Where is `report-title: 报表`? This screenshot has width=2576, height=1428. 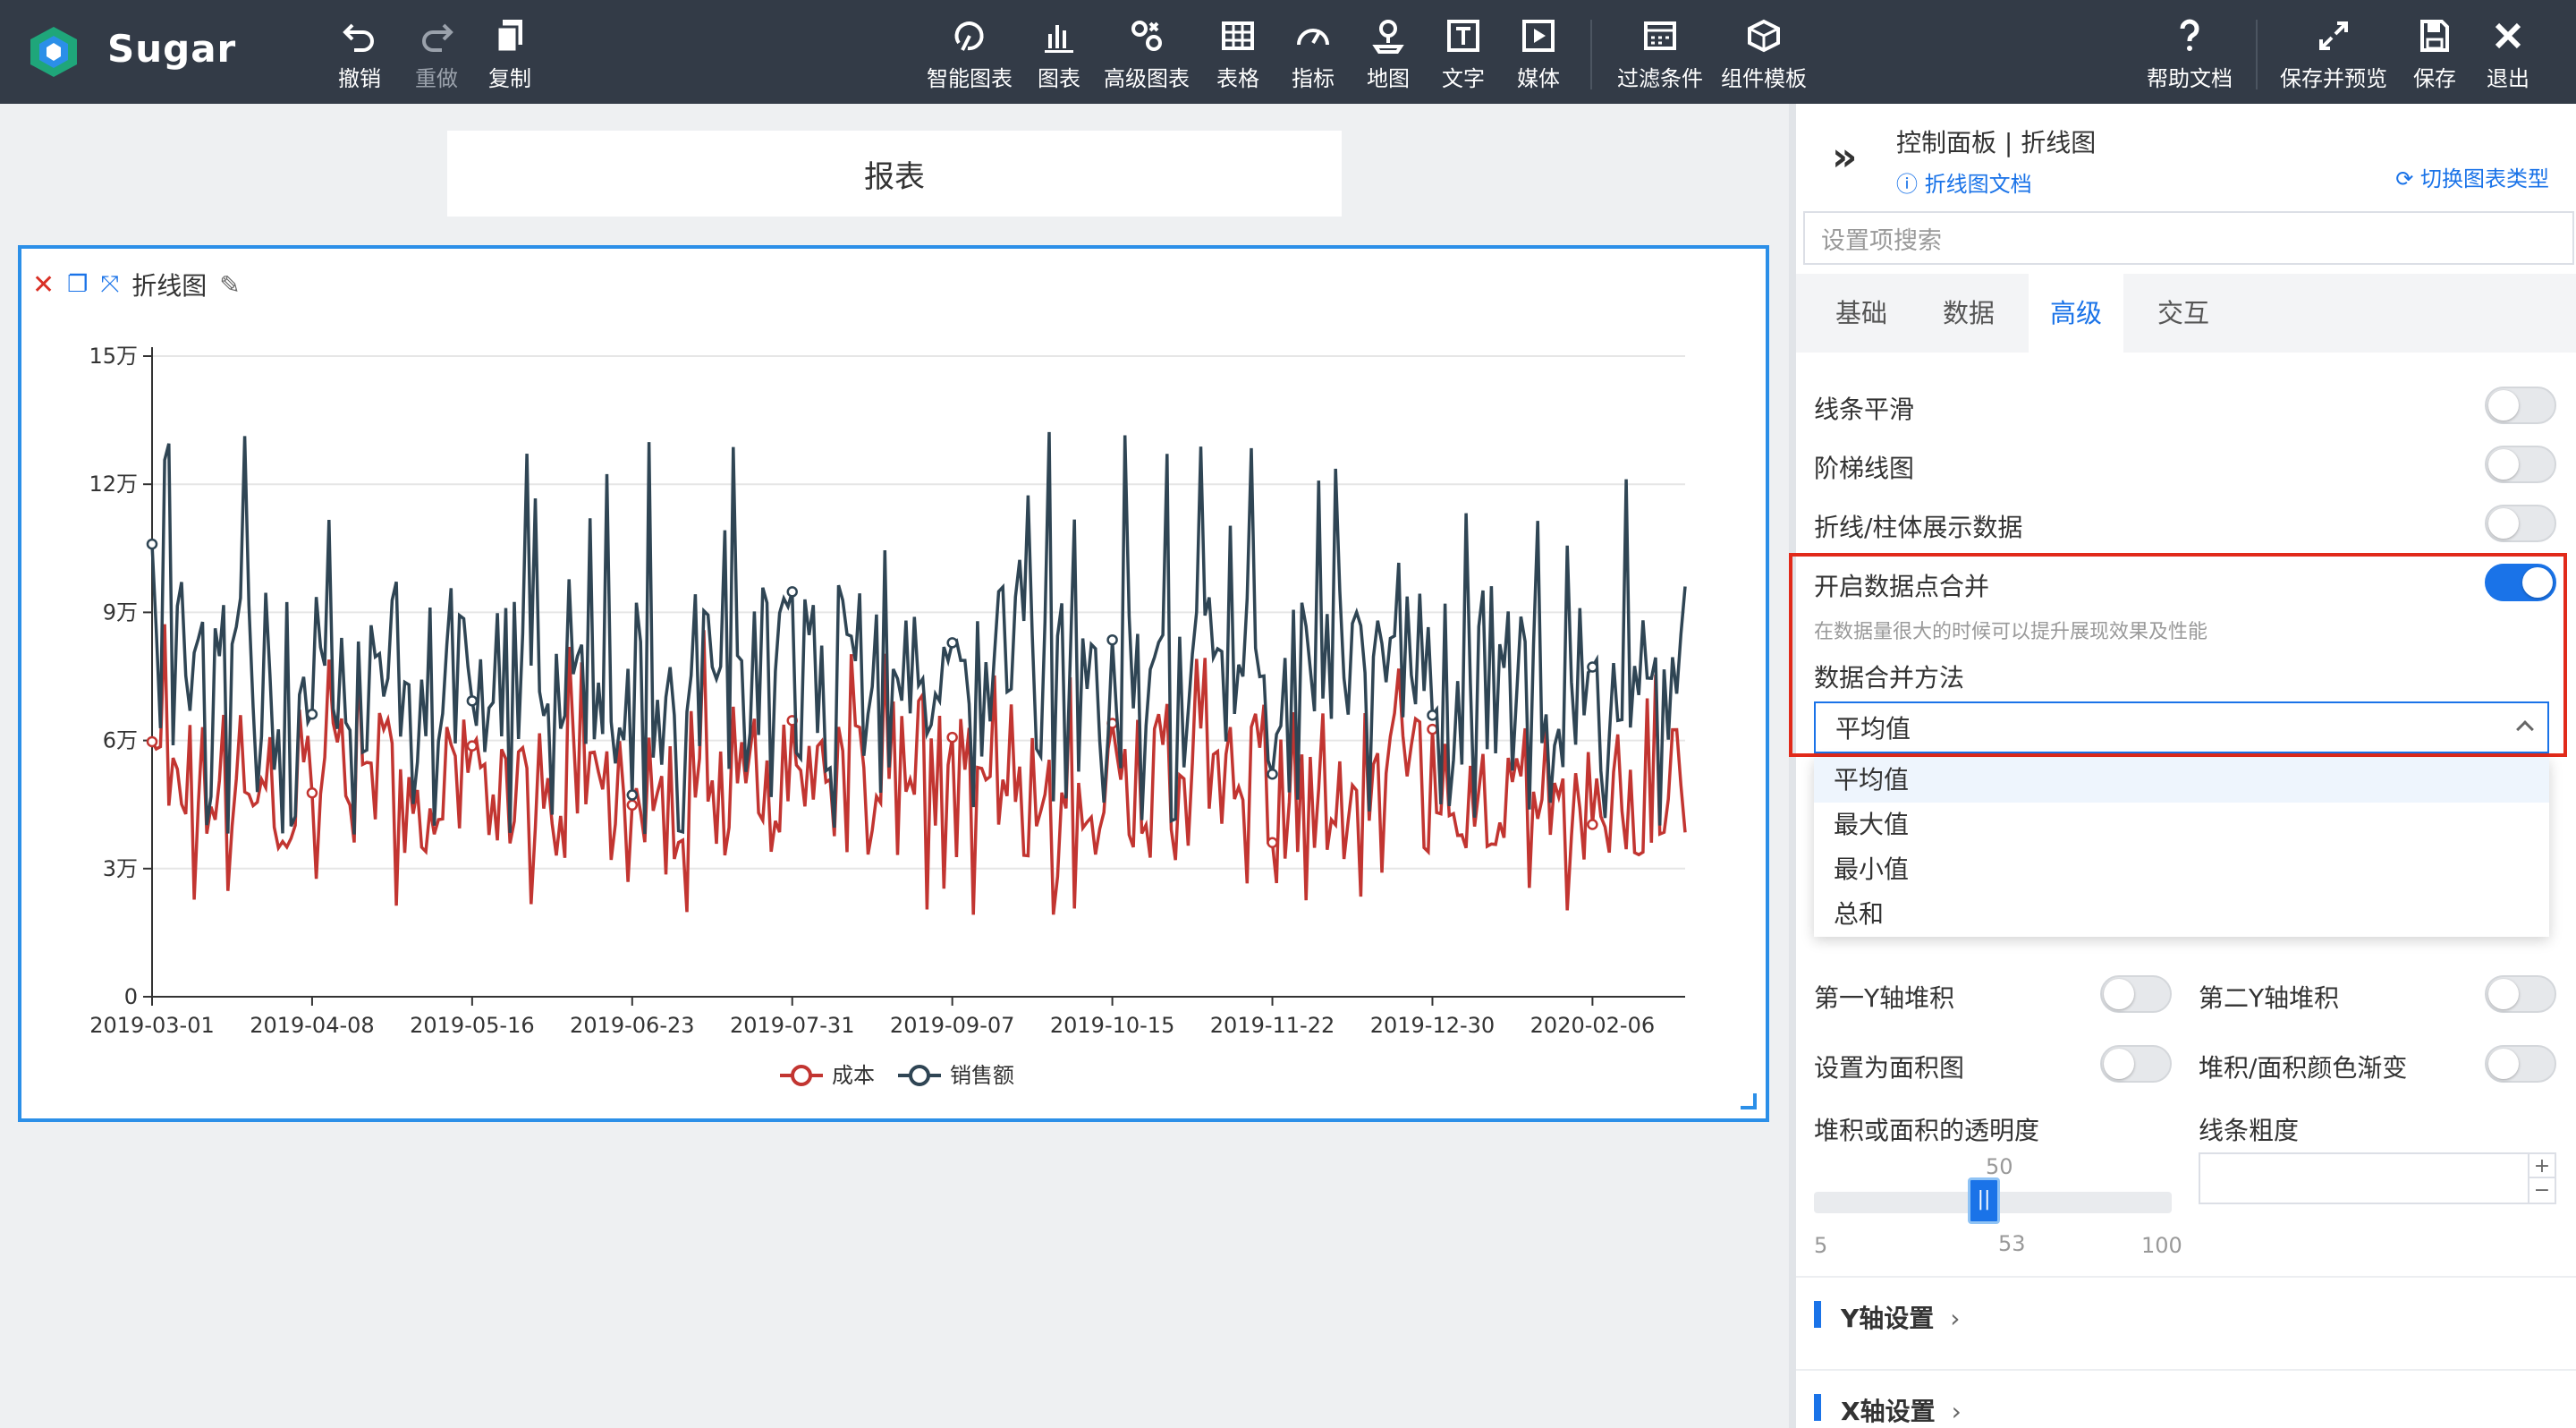
report-title: 报表 is located at coordinates (894, 174).